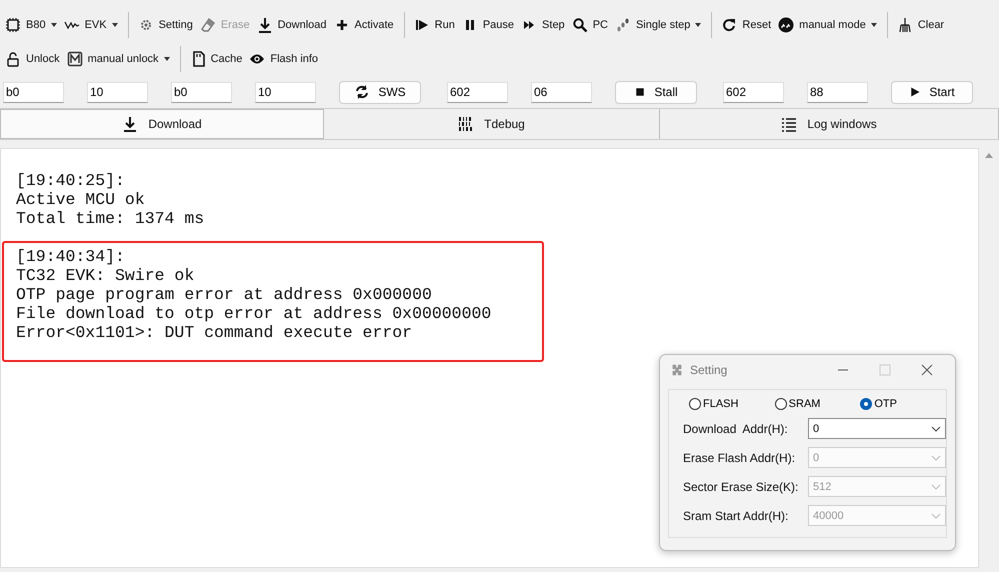  Describe the element at coordinates (658, 25) in the screenshot. I see `toolbar-dropdown: Single step` at that location.